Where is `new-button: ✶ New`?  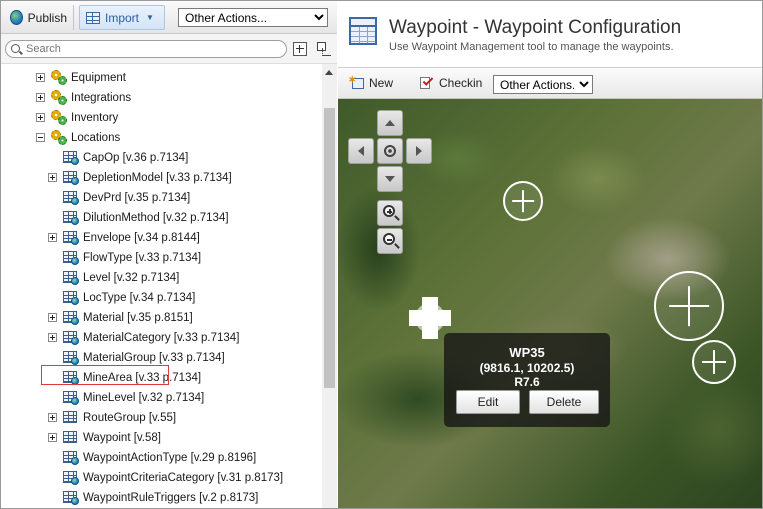
new-button: ✶ New is located at coordinates (371, 83).